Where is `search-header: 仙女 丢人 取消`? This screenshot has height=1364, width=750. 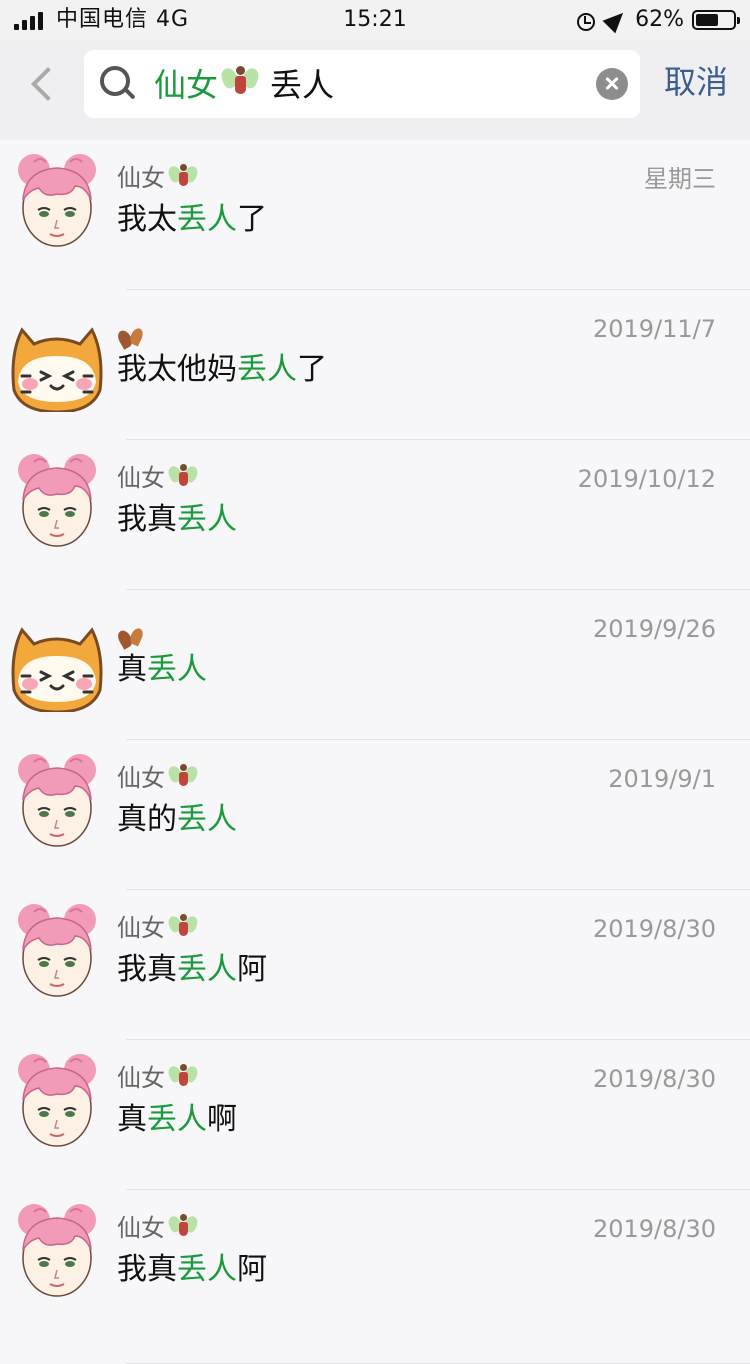
search-header: 仙女 丢人 取消 is located at coordinates (375, 90).